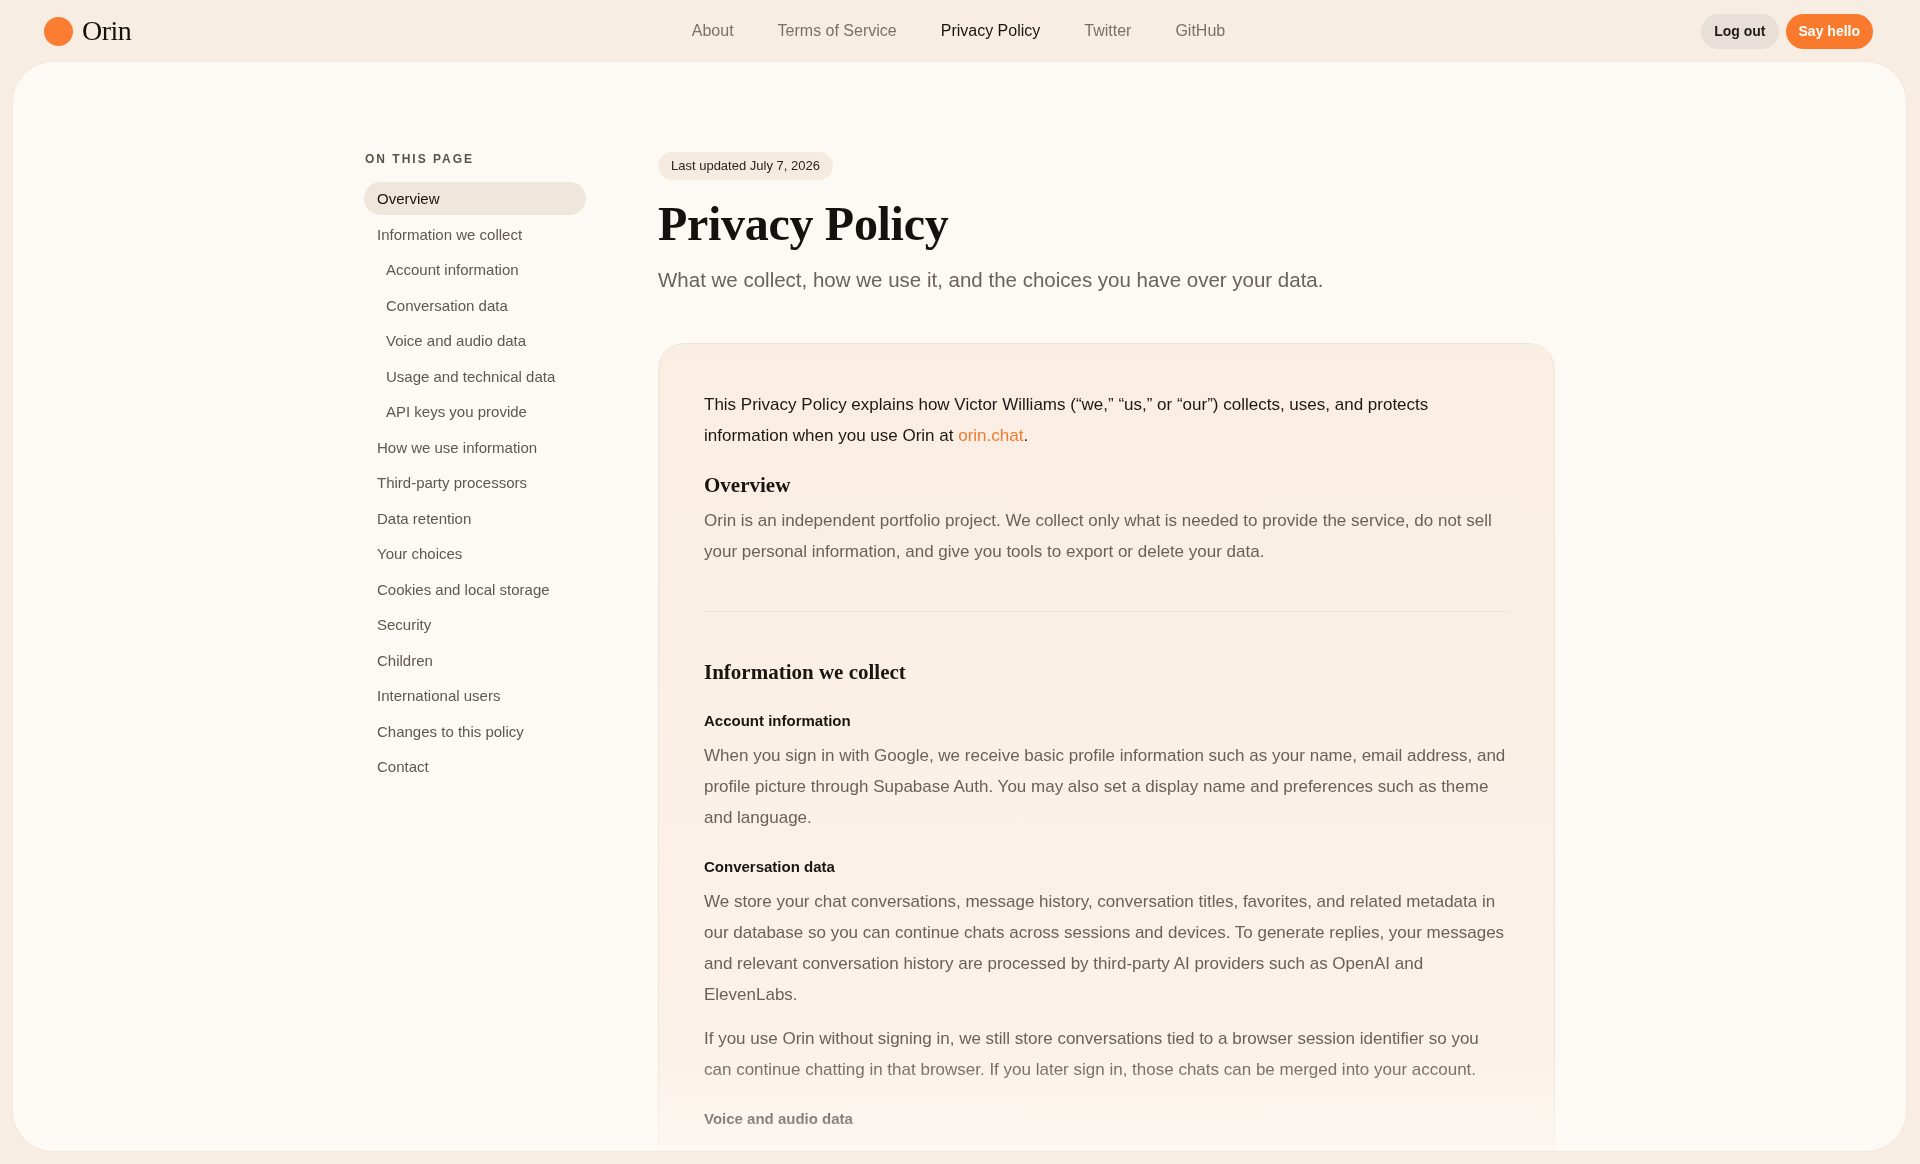 The width and height of the screenshot is (1920, 1164). I want to click on body-paragraph: When you sign in with Google, we receive basic profile information such as your name, email address, and profile picture through Supabase Auth. You may also set a display name and preferences such as theme and language., so click(1105, 787).